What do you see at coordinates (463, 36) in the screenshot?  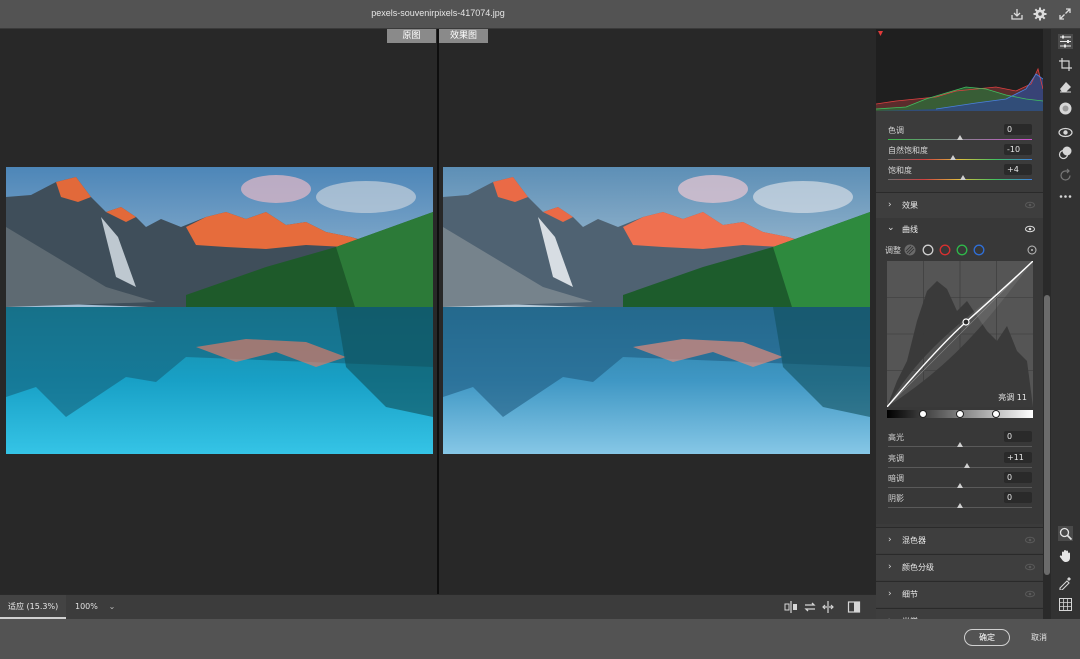 I see `after-label: 效果图` at bounding box center [463, 36].